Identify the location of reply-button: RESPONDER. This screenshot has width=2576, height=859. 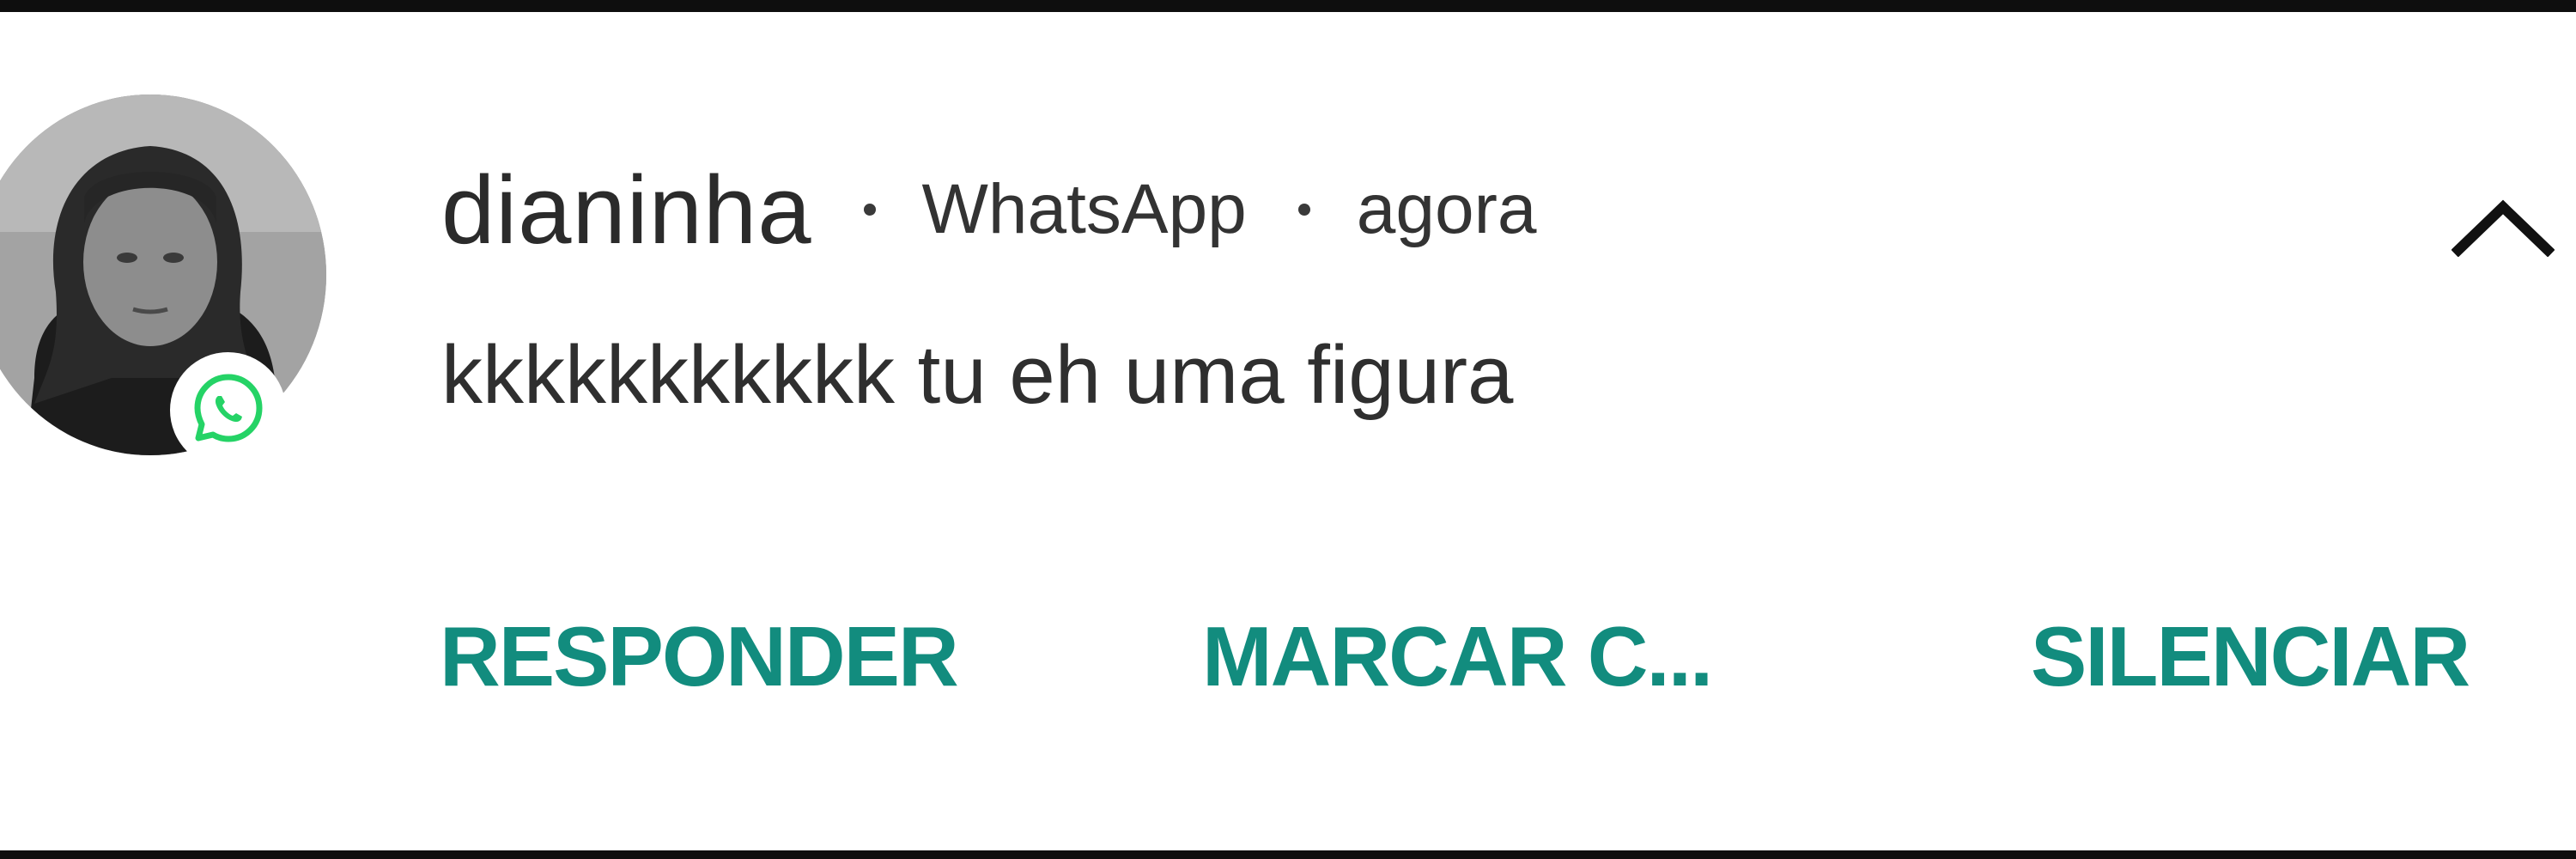
(700, 656).